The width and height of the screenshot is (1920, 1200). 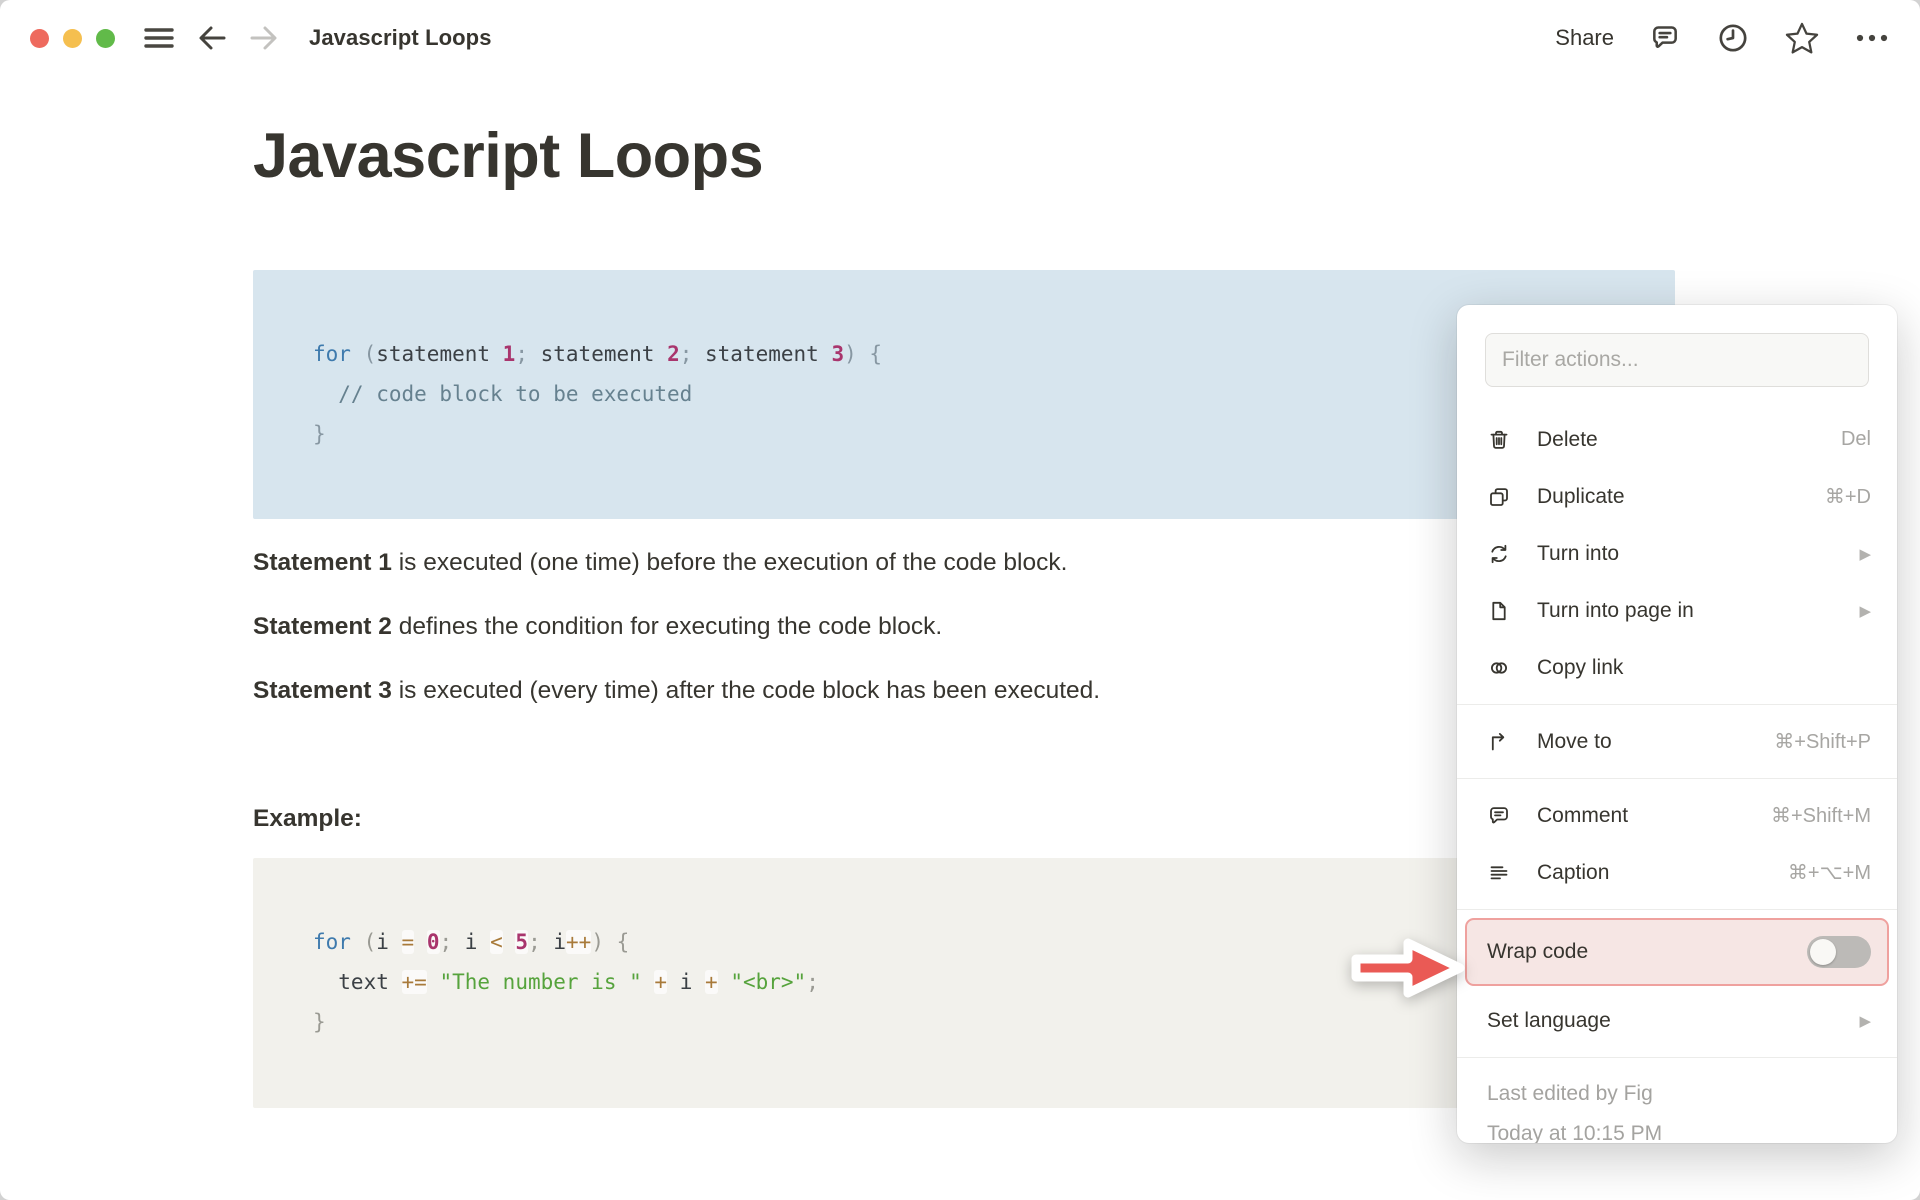 What do you see at coordinates (1500, 742) in the screenshot?
I see `move-to-icon` at bounding box center [1500, 742].